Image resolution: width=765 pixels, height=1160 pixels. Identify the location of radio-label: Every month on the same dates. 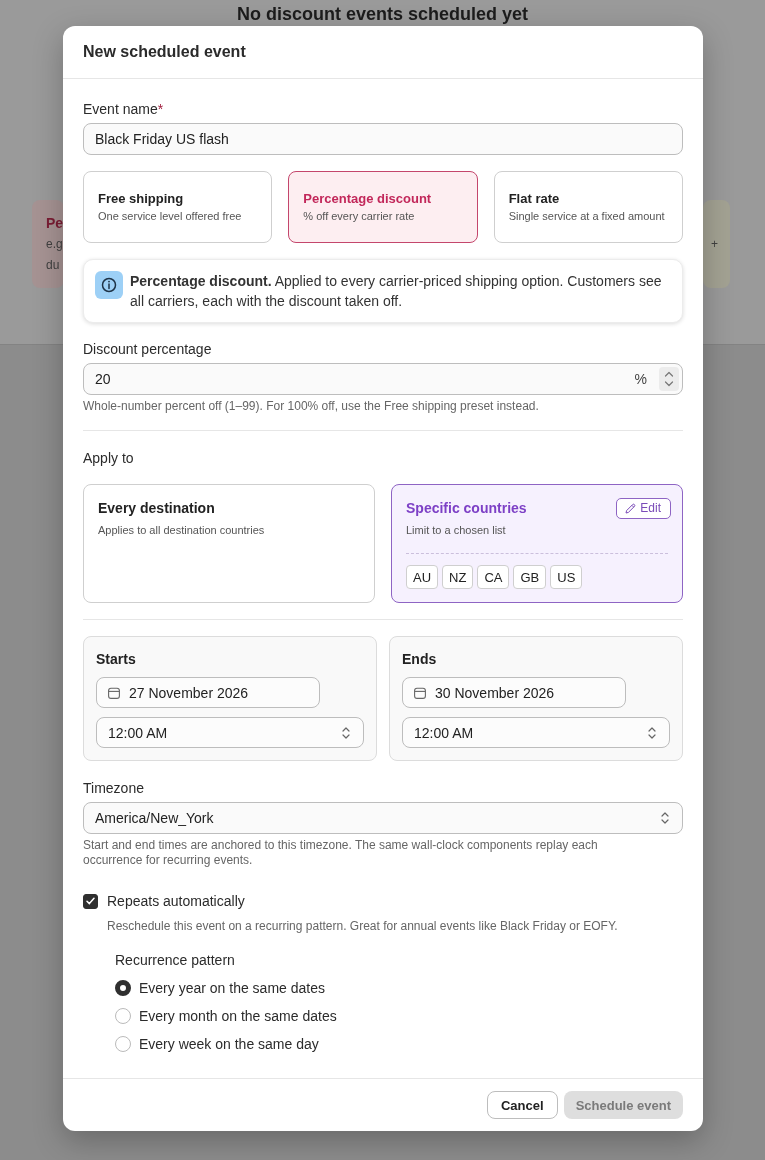
(238, 1016).